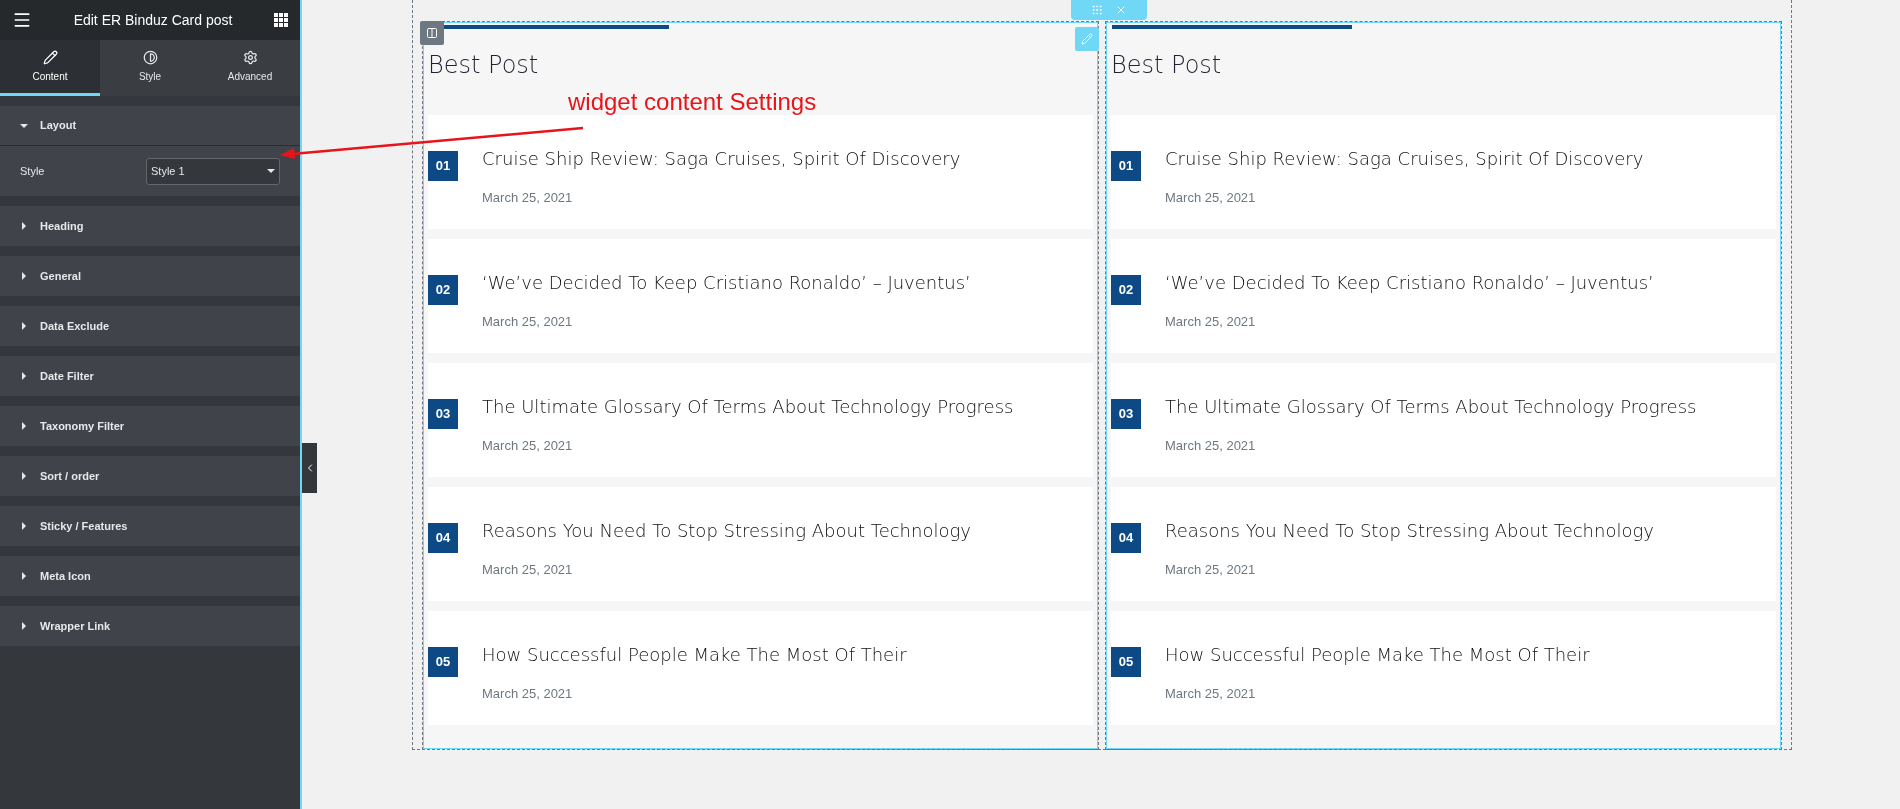  I want to click on section-header: General, so click(150, 276).